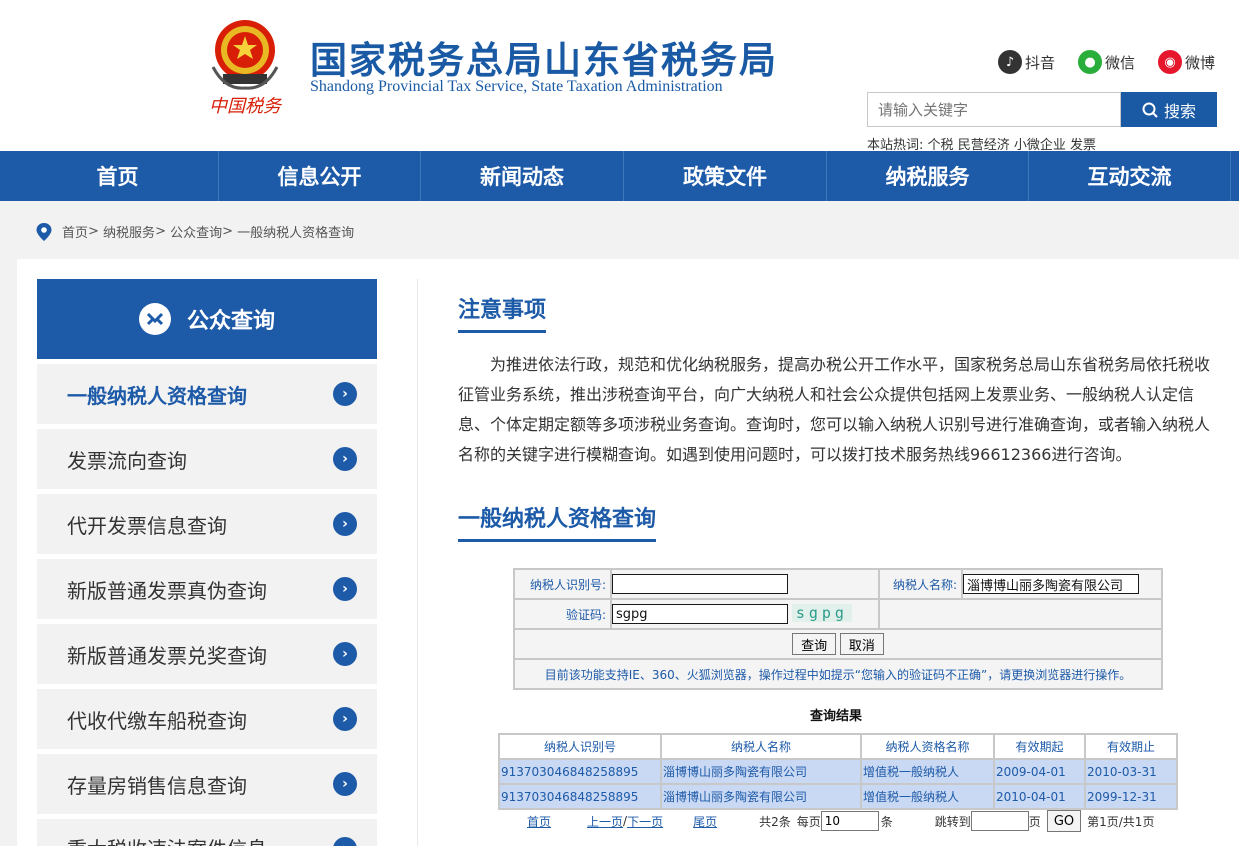 The image size is (1239, 846). I want to click on nav-home: 首页, so click(118, 176).